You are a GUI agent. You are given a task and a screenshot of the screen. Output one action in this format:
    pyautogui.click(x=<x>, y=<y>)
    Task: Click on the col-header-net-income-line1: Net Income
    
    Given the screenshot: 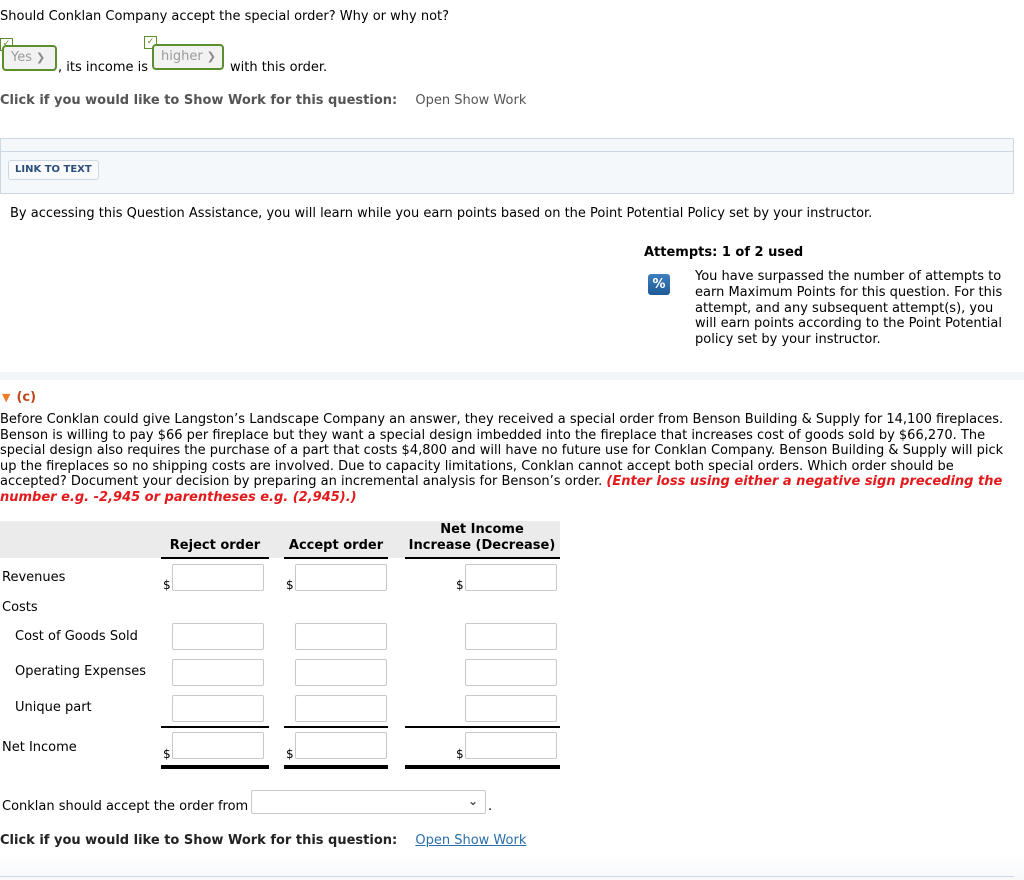 What is the action you would take?
    pyautogui.click(x=482, y=529)
    